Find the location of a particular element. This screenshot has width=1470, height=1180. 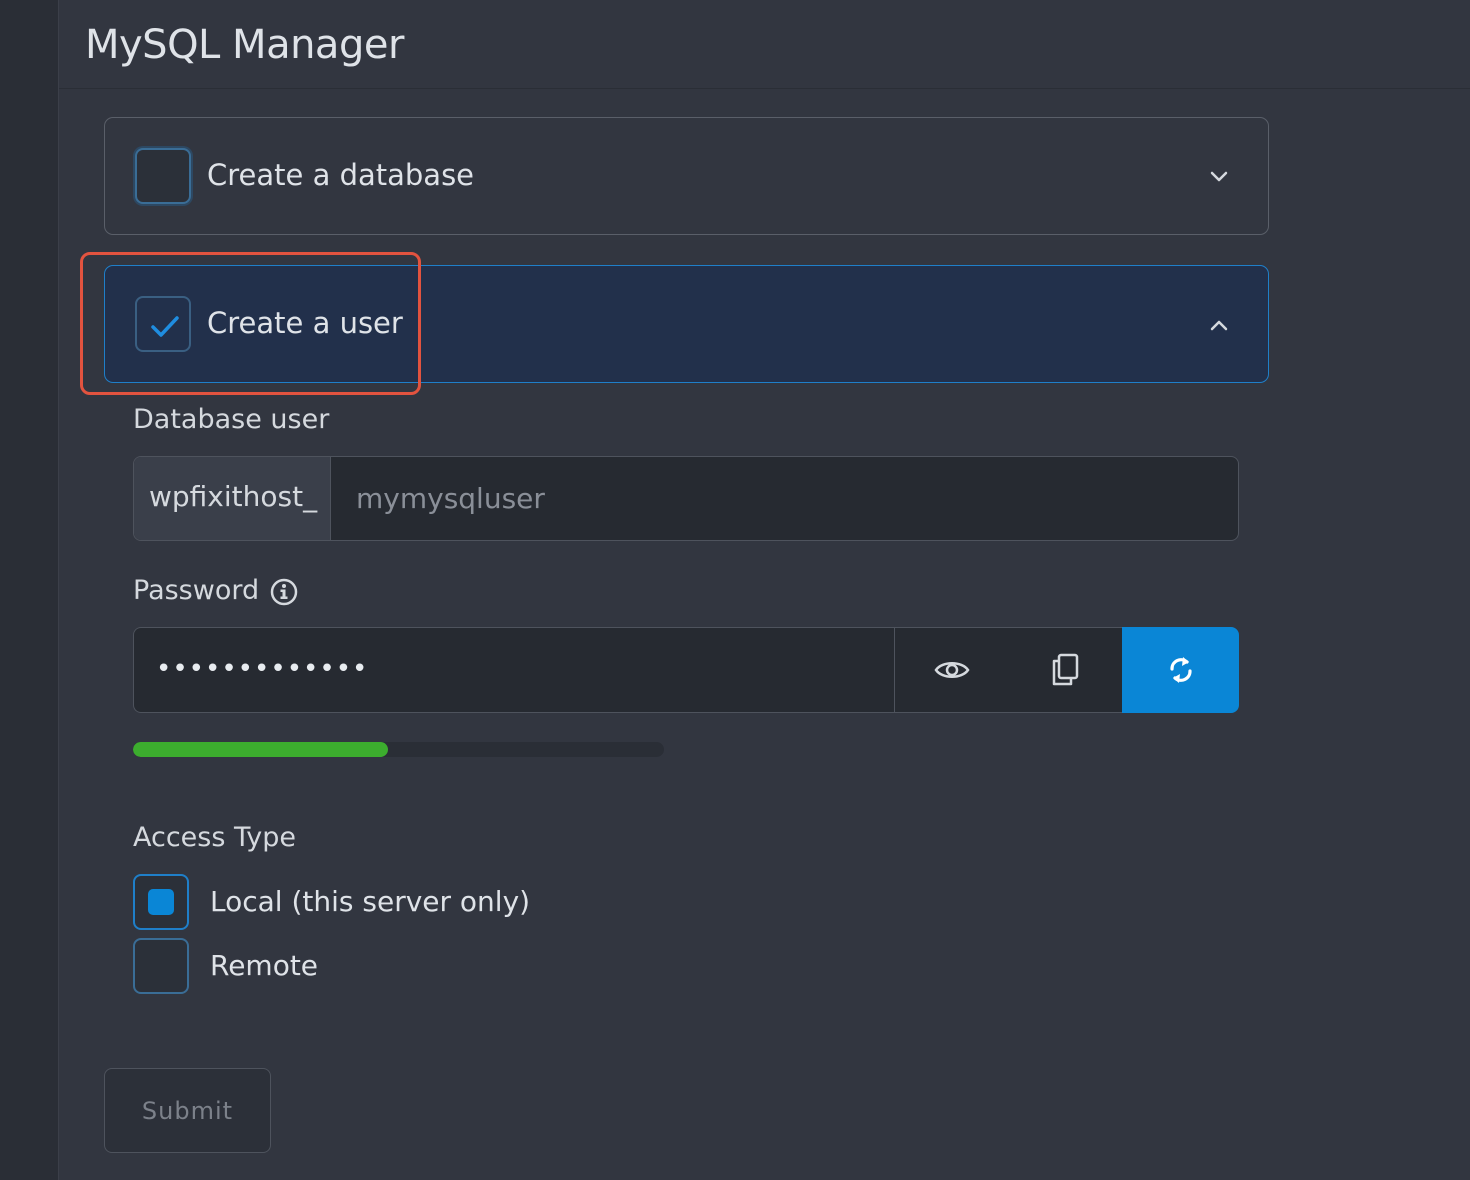

create-user-label: Create a user is located at coordinates (305, 323).